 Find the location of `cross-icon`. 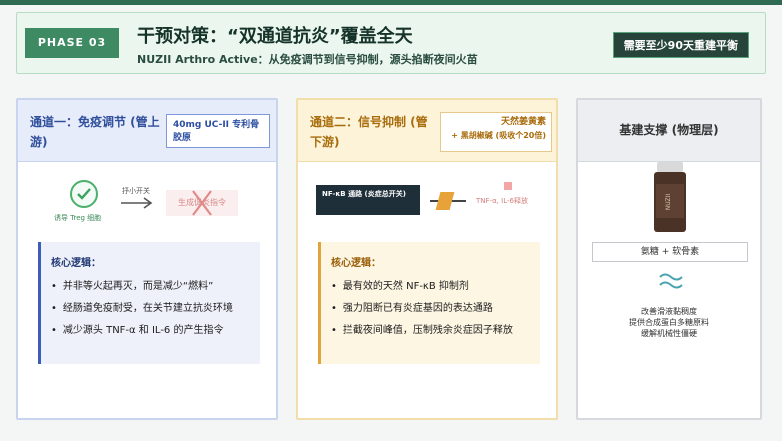

cross-icon is located at coordinates (202, 203).